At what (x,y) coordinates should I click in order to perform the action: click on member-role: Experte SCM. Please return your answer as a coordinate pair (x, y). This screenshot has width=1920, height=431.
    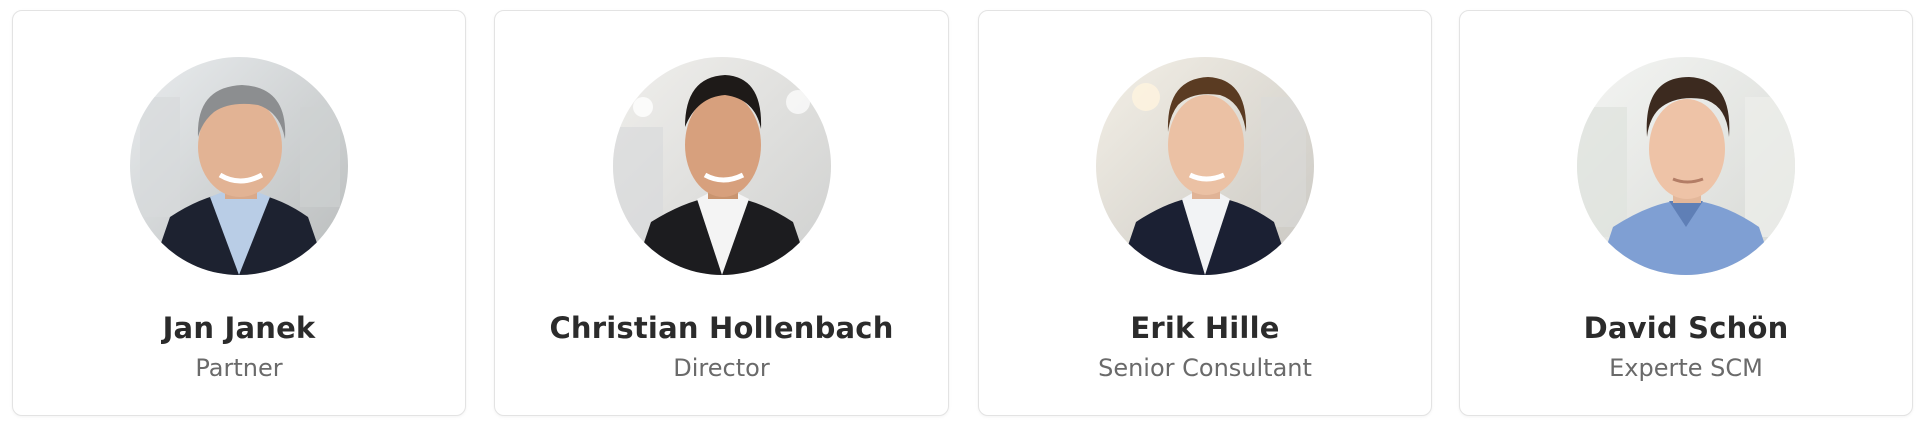
    Looking at the image, I should click on (1686, 368).